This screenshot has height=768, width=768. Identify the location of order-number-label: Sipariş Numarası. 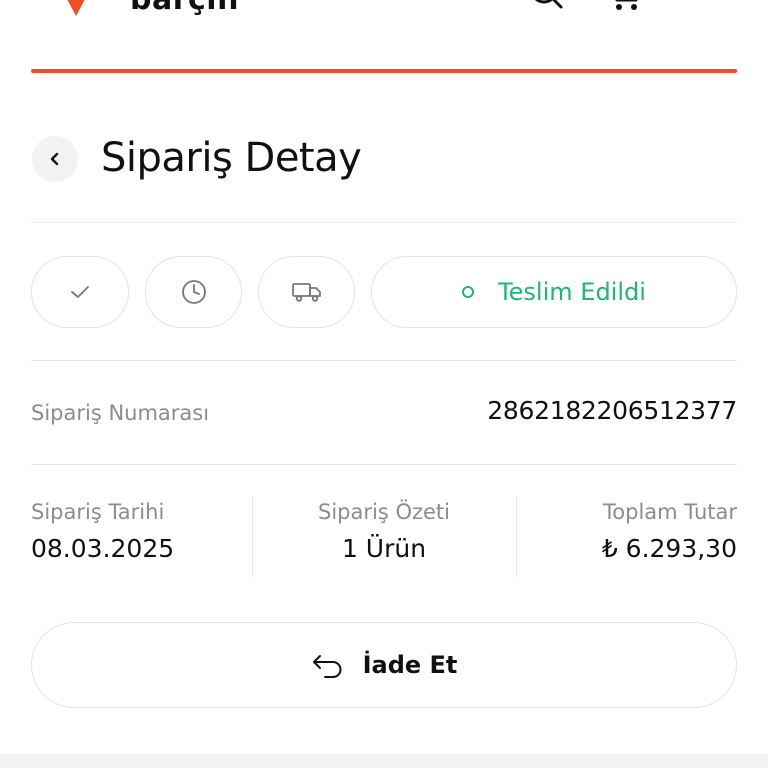
(120, 413).